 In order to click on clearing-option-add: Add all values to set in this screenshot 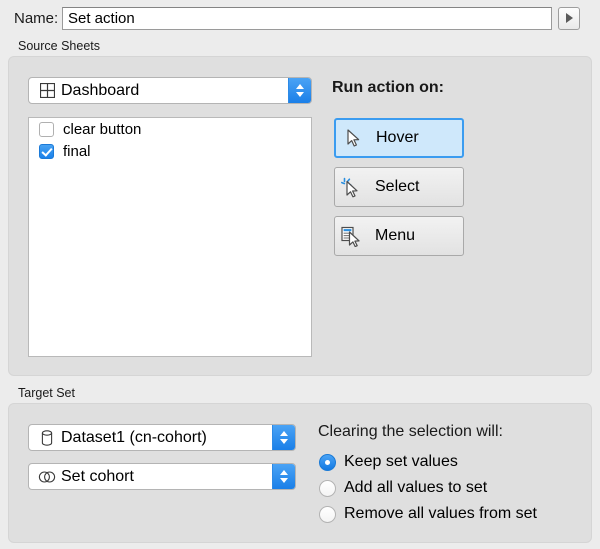, I will do `click(403, 488)`.